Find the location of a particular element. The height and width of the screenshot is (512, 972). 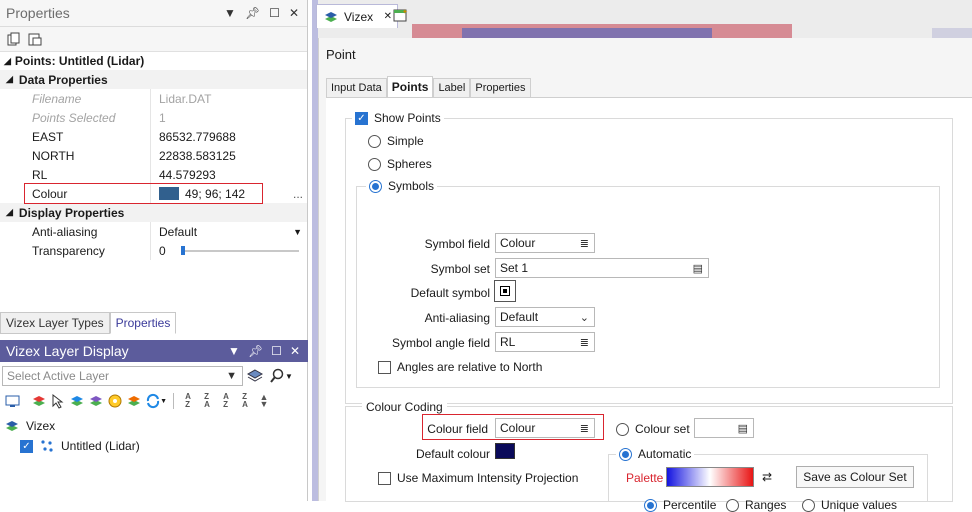

display-icon is located at coordinates (12, 401).